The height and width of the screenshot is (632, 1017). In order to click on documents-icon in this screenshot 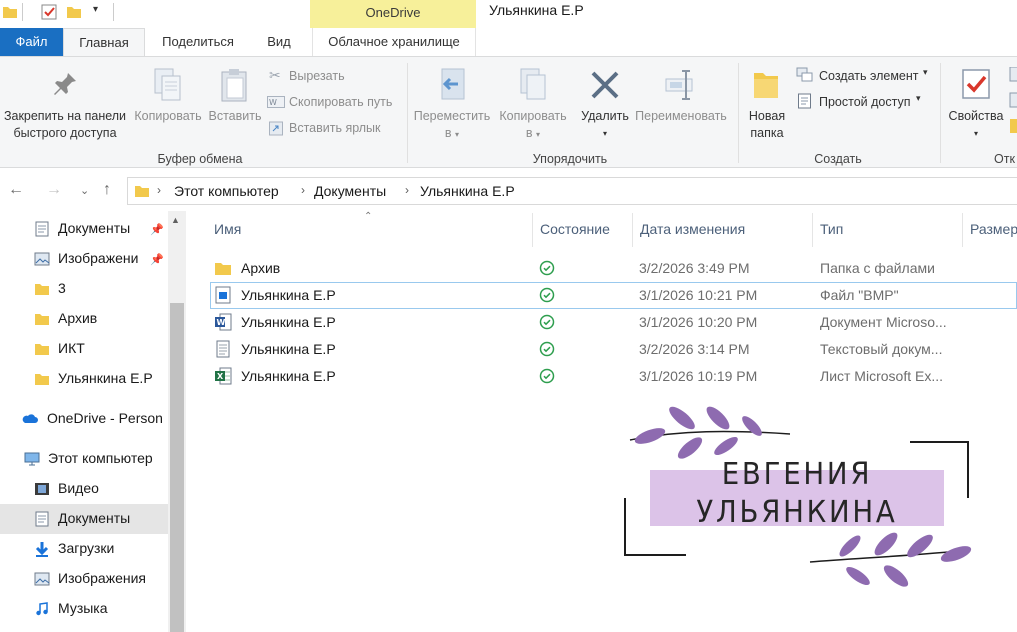, I will do `click(42, 519)`.